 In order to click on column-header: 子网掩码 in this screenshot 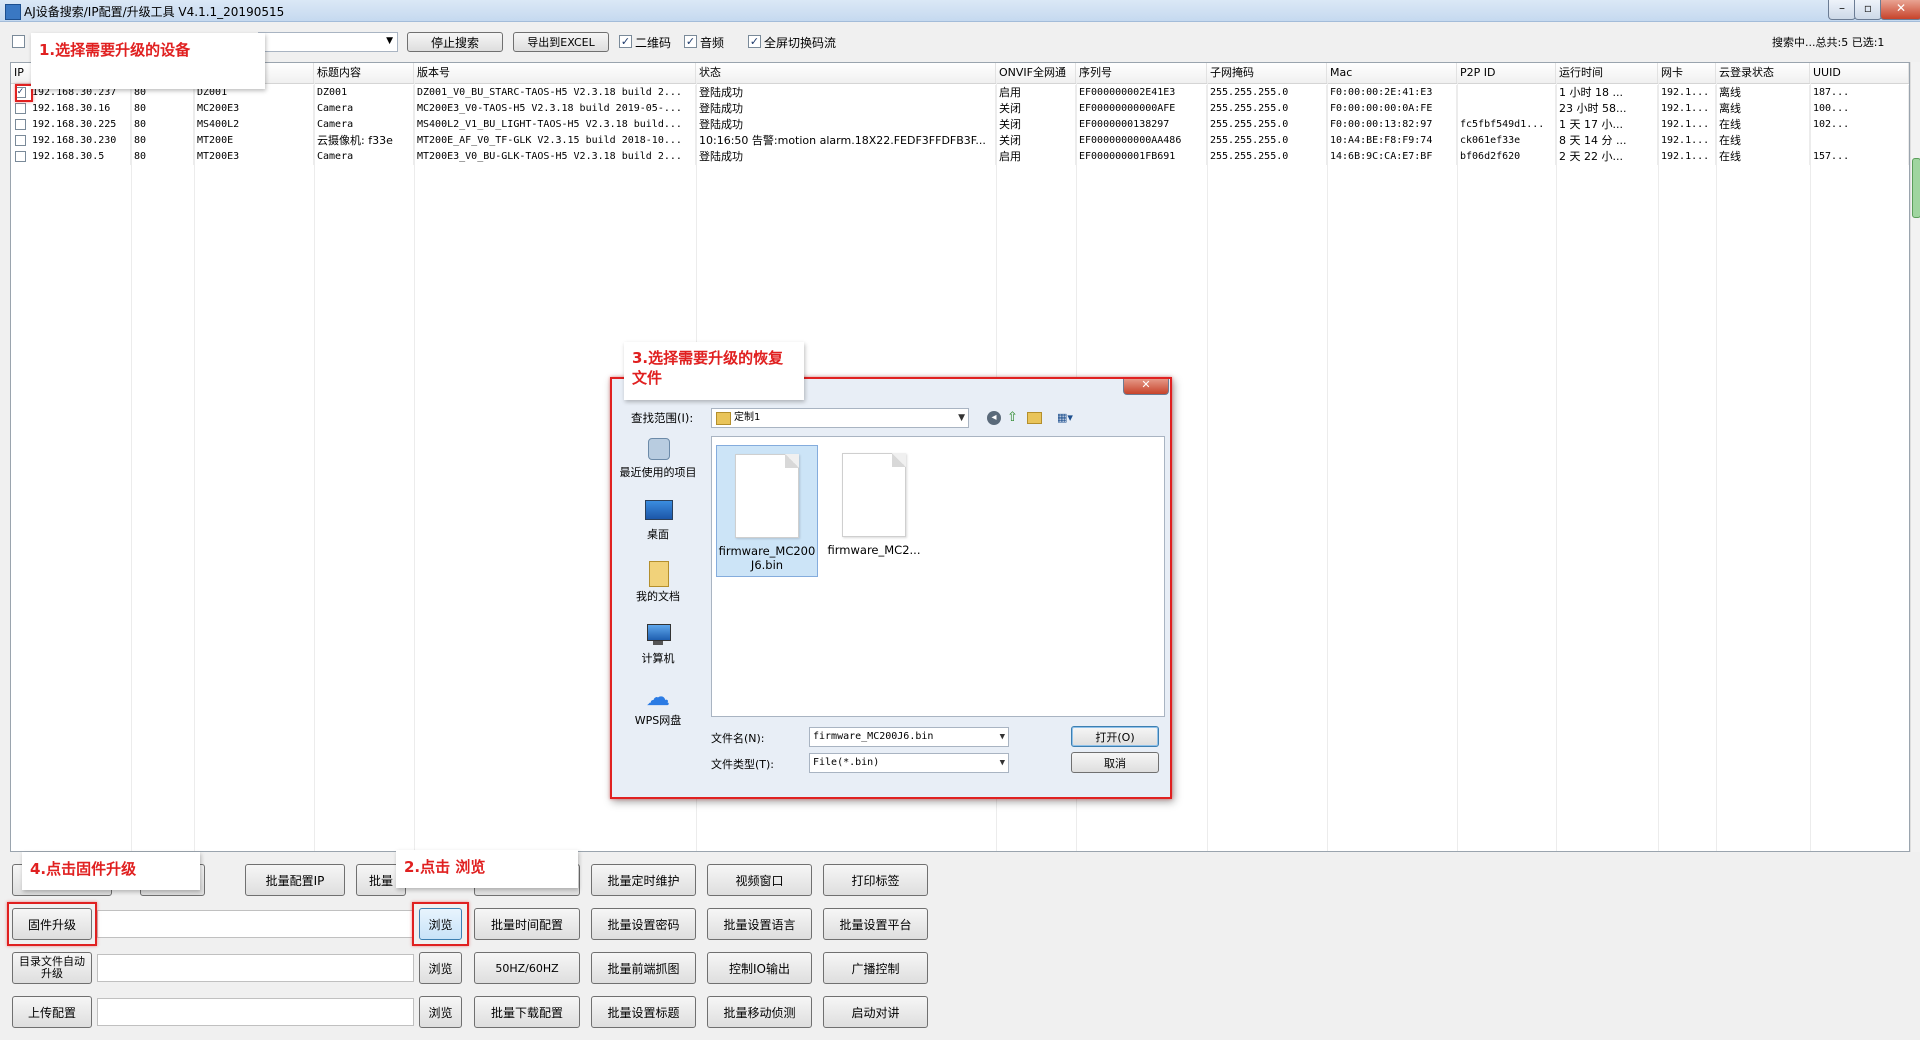, I will do `click(1267, 73)`.